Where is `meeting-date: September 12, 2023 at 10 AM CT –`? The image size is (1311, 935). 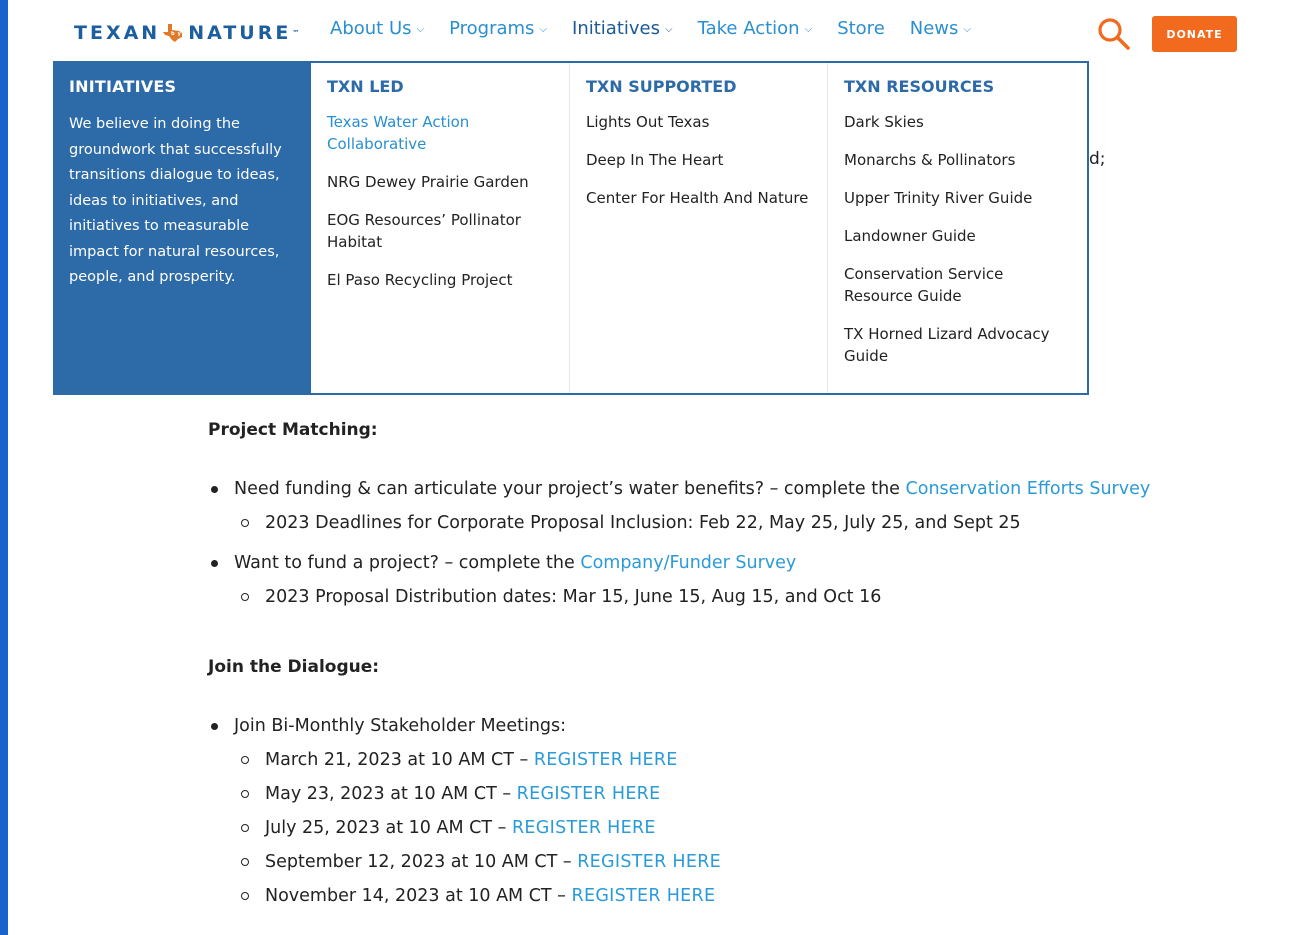 meeting-date: September 12, 2023 at 10 AM CT – is located at coordinates (421, 862).